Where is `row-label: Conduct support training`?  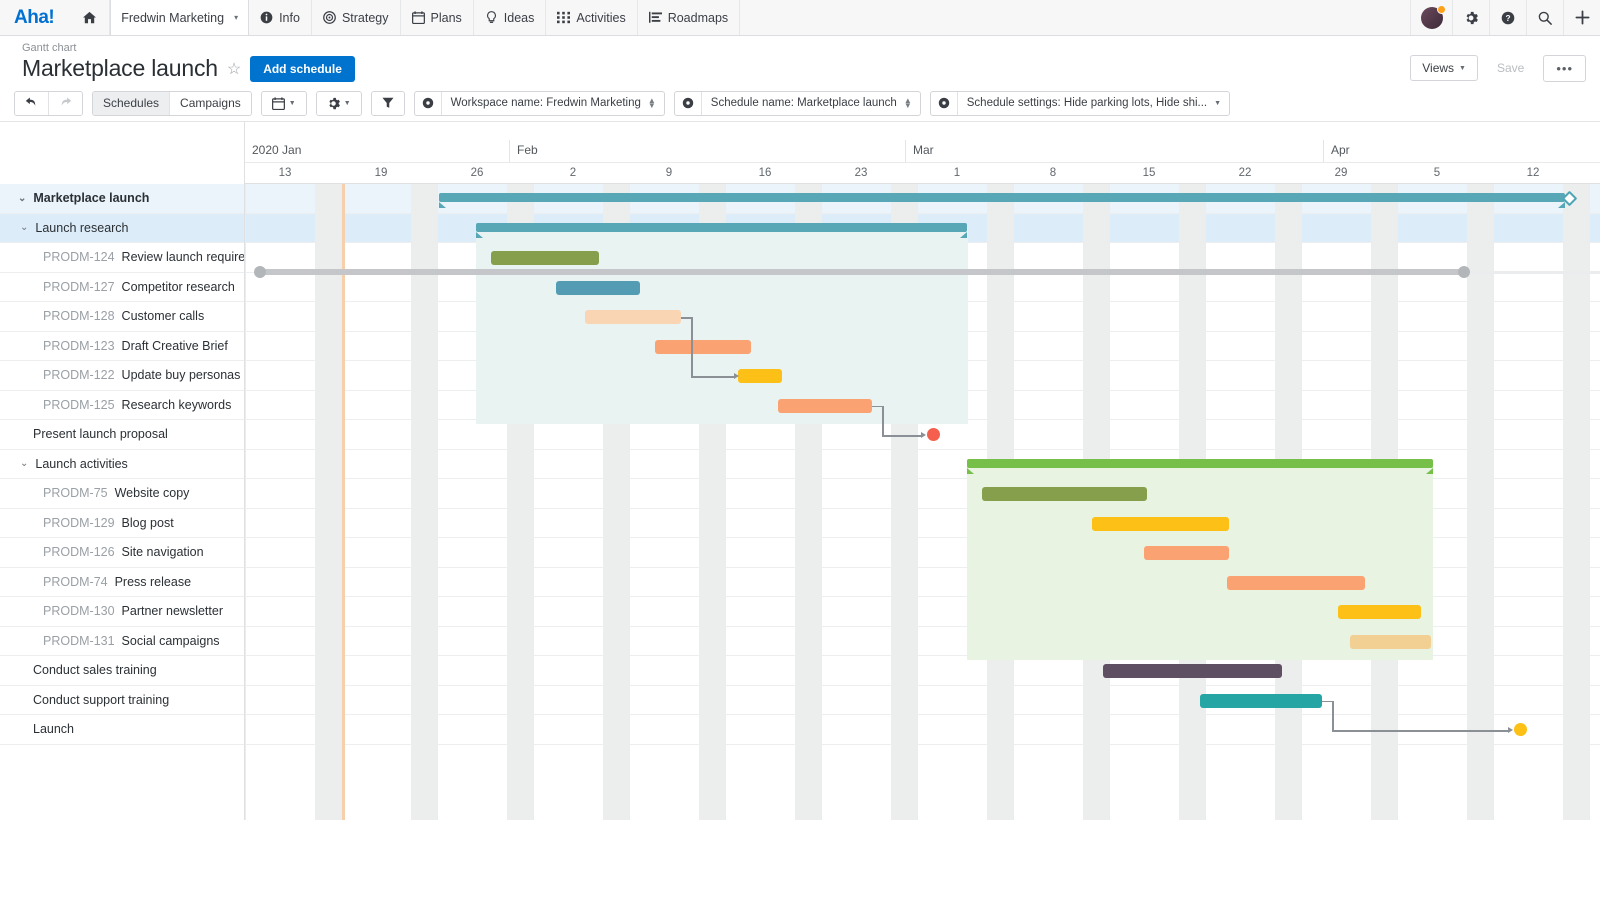
row-label: Conduct support training is located at coordinates (122, 700).